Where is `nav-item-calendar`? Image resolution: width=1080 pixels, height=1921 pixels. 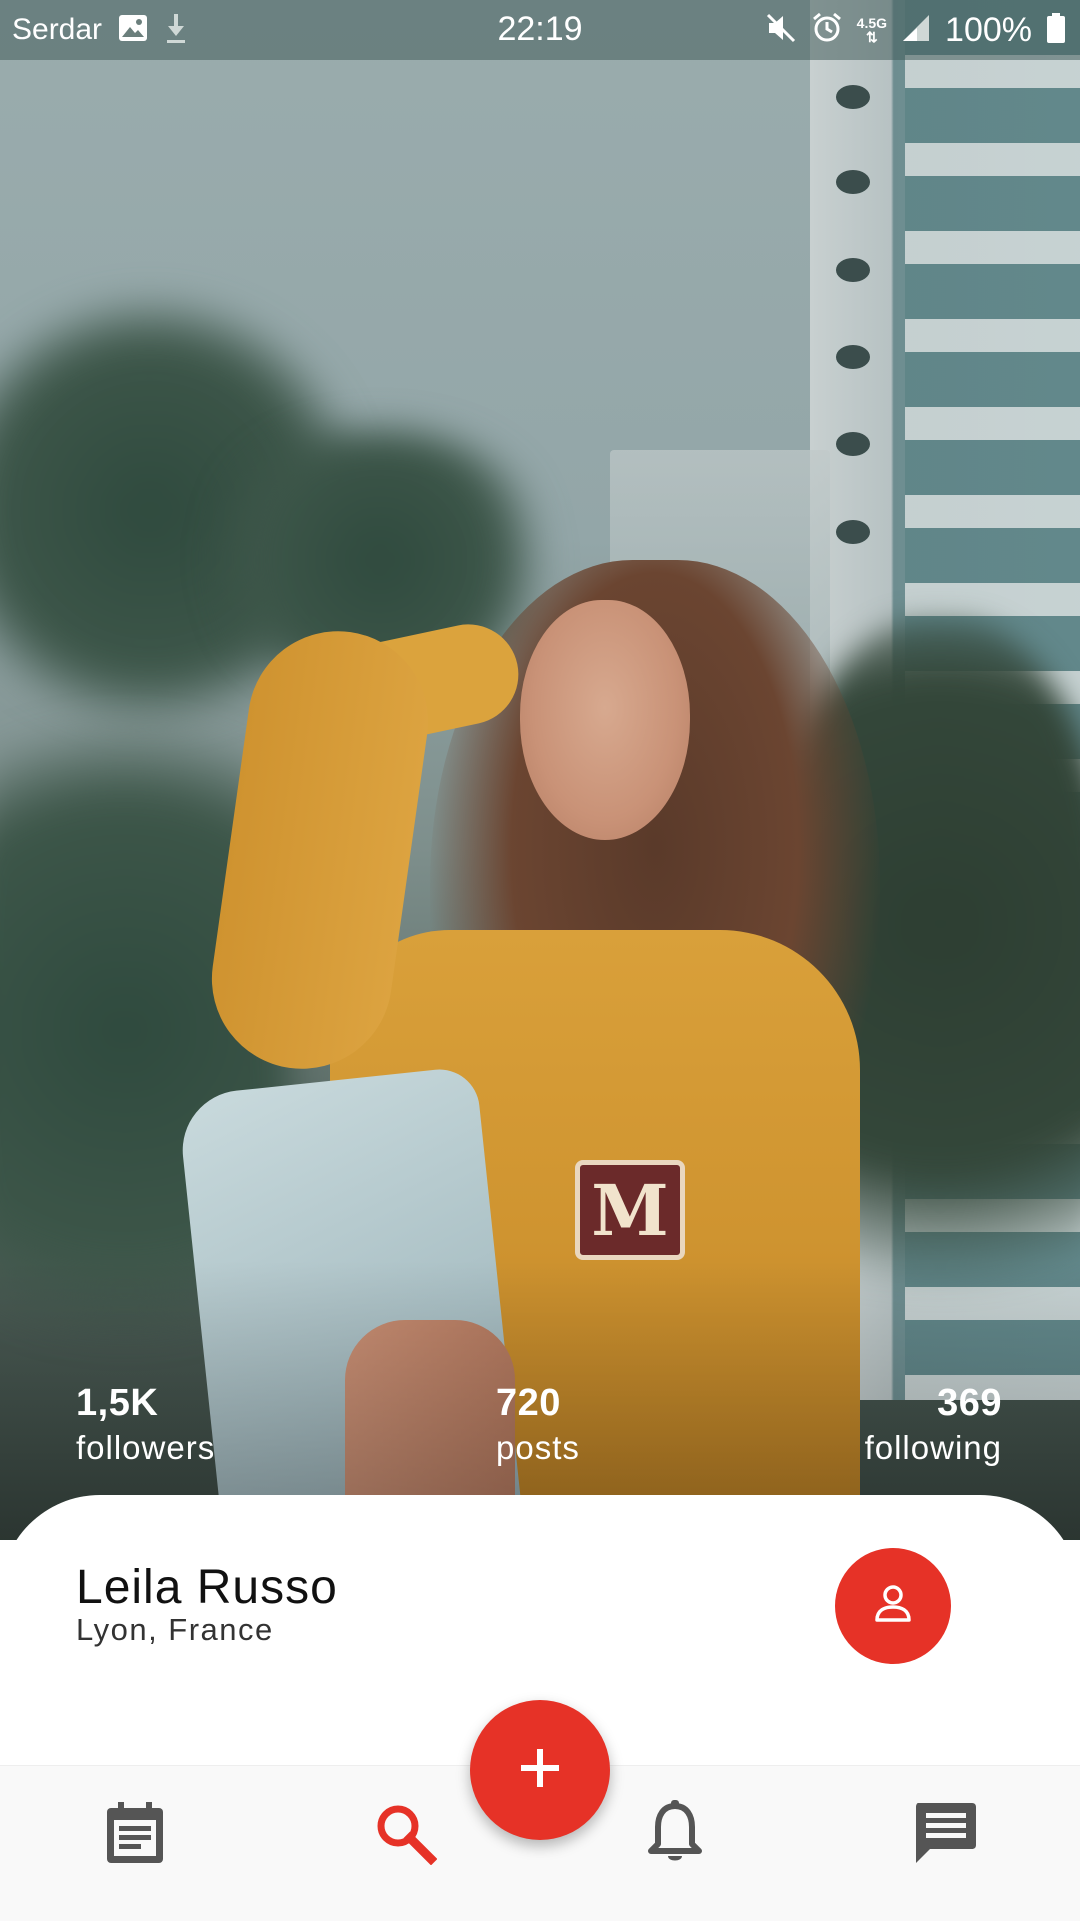
nav-item-calendar is located at coordinates (135, 1835).